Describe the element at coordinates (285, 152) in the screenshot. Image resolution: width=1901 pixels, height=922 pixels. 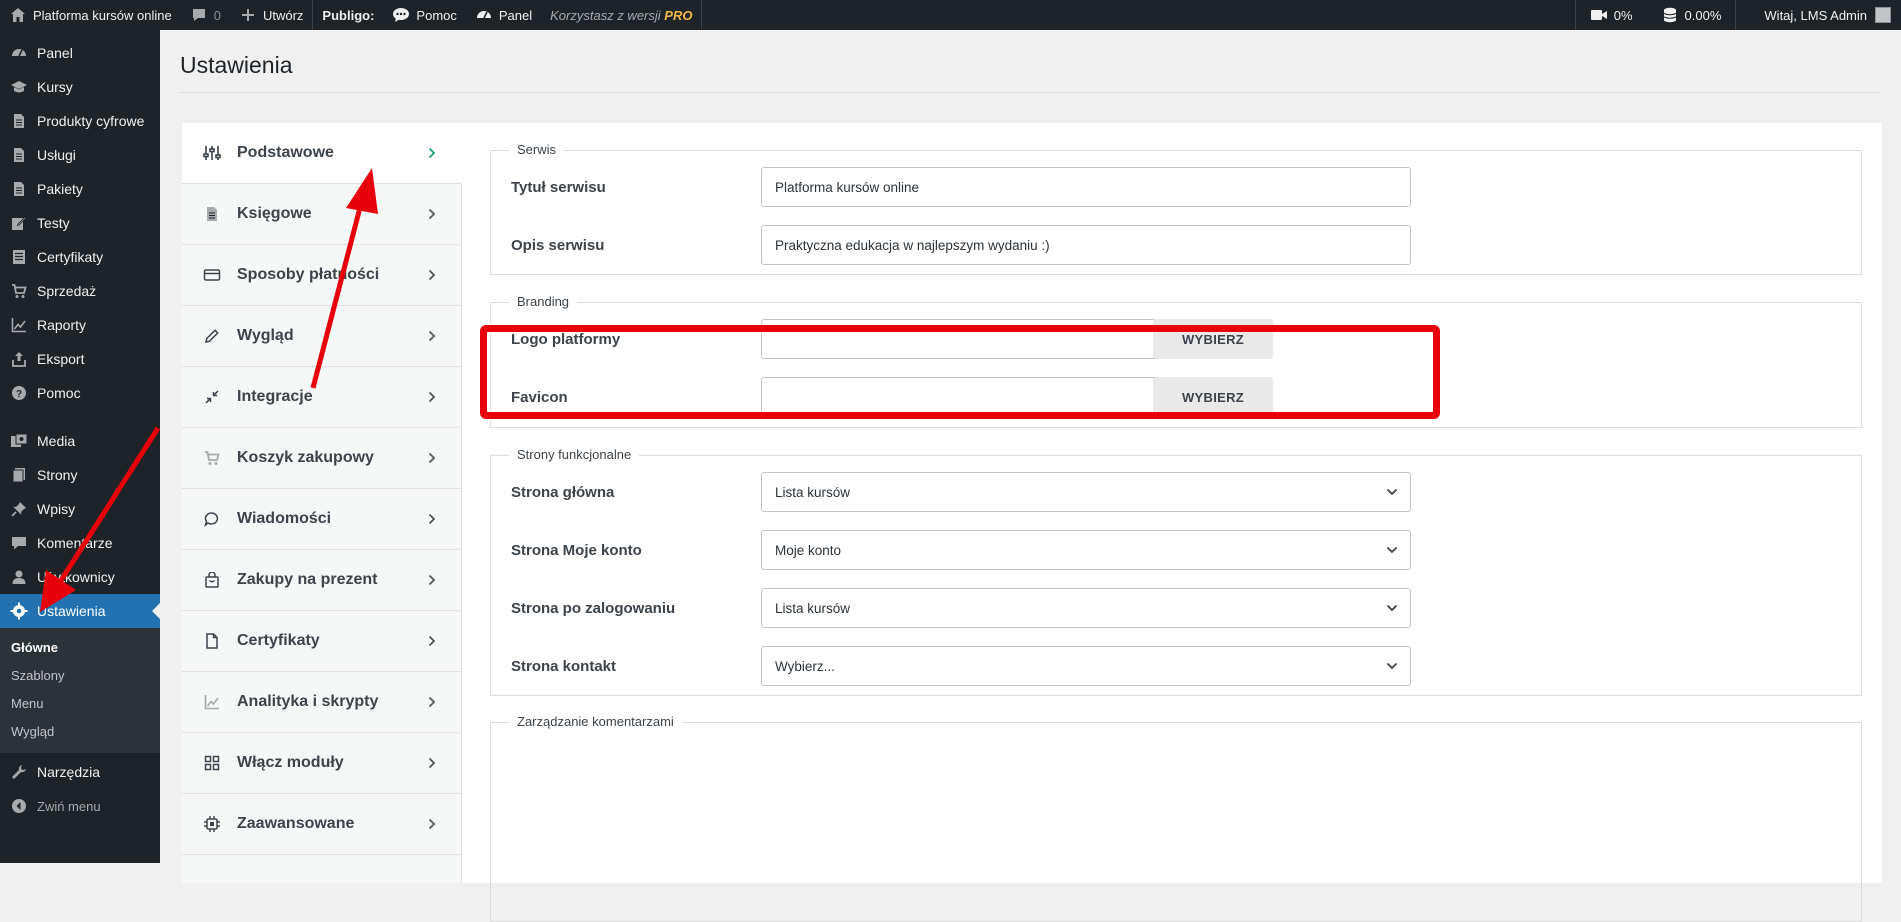
I see `settings-tab-label: Podstawowe` at that location.